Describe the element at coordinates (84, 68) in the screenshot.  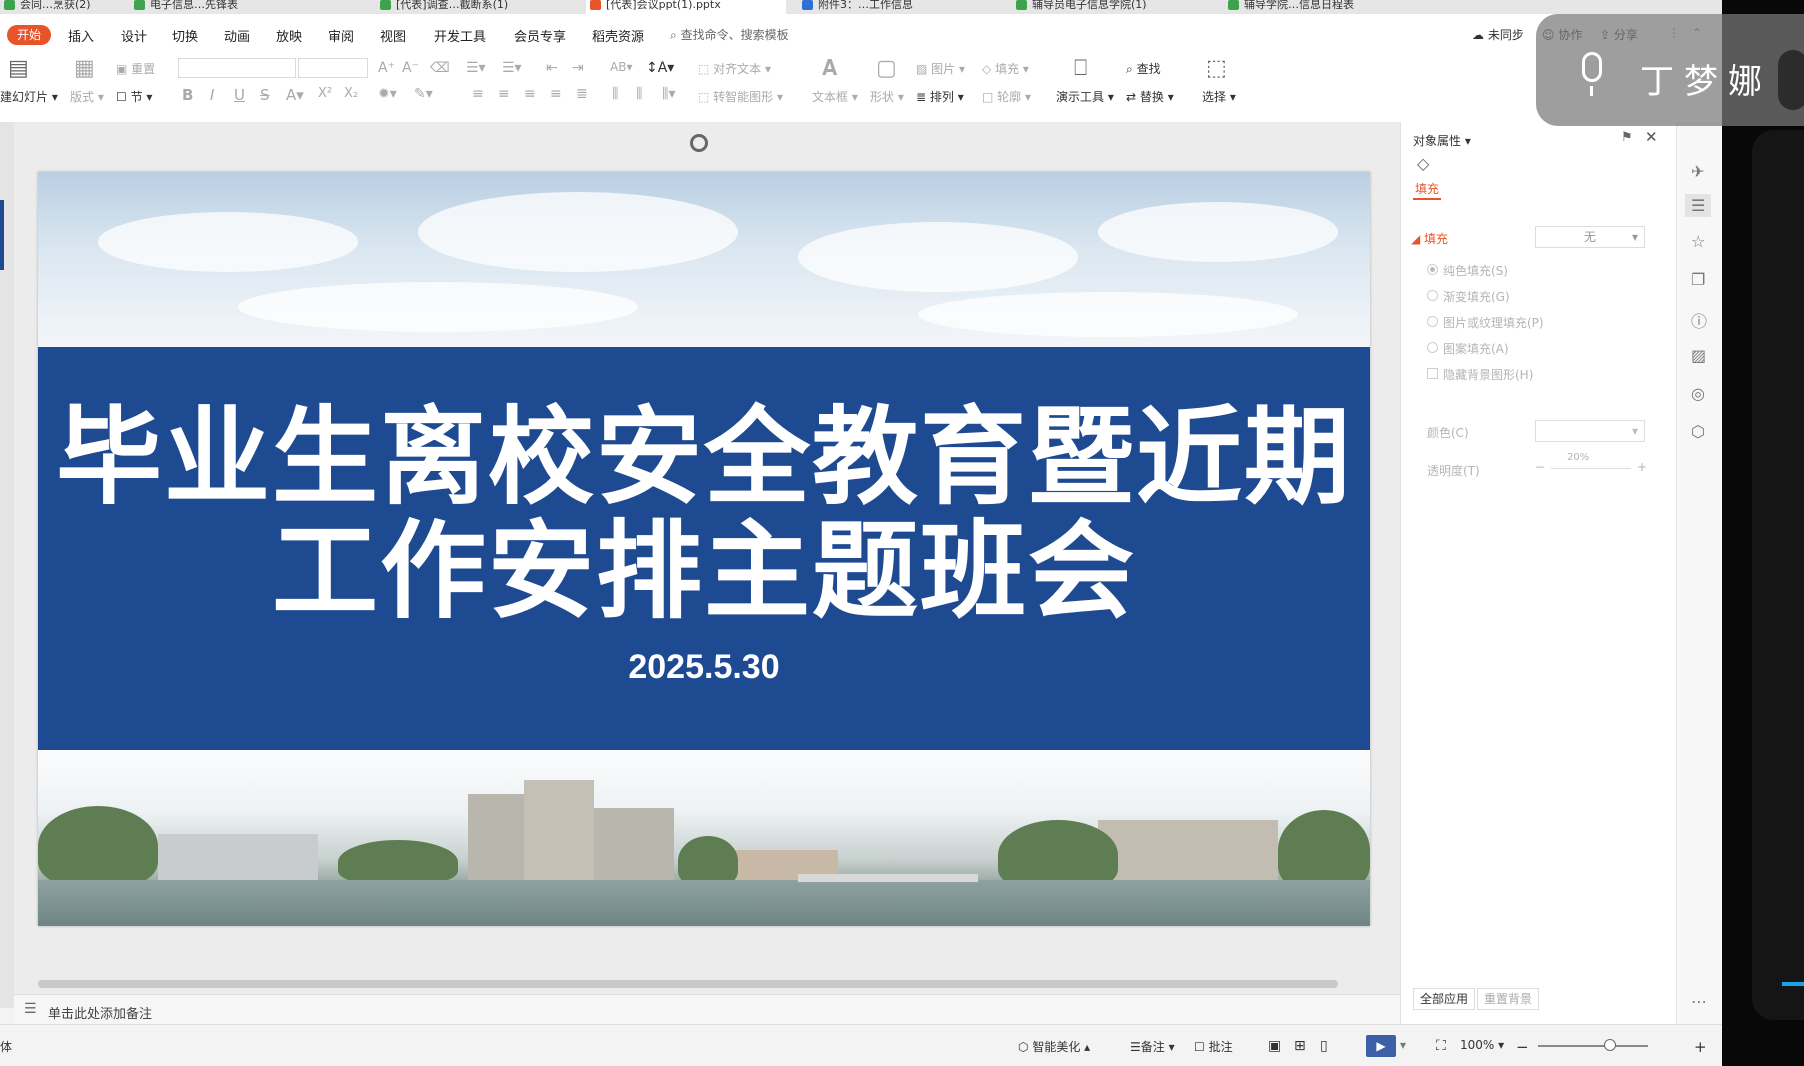
I see `layout-icon: ▦` at that location.